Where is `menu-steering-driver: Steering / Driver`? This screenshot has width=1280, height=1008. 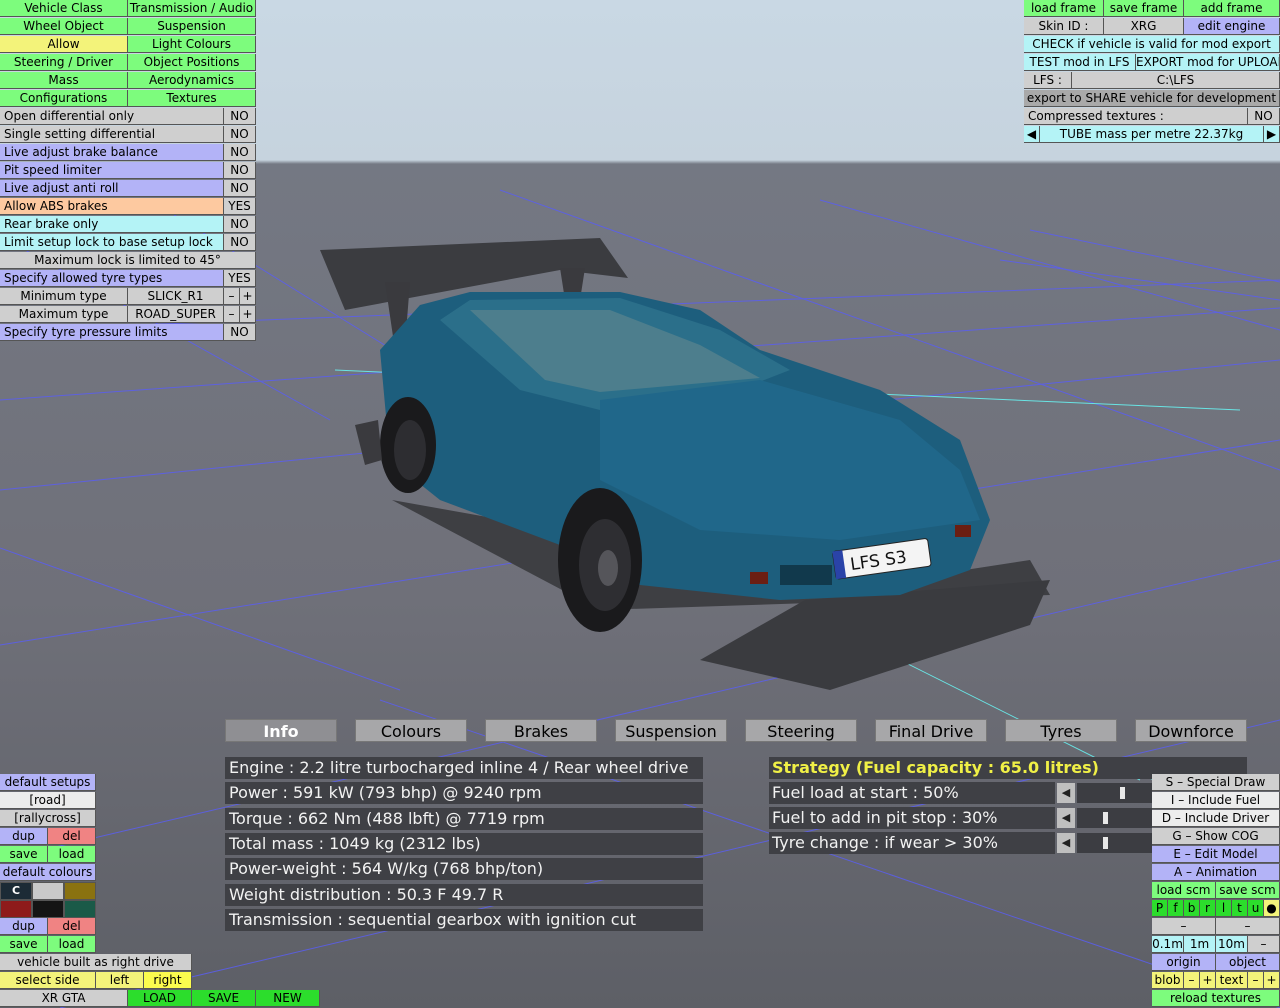
menu-steering-driver: Steering / Driver is located at coordinates (64, 62).